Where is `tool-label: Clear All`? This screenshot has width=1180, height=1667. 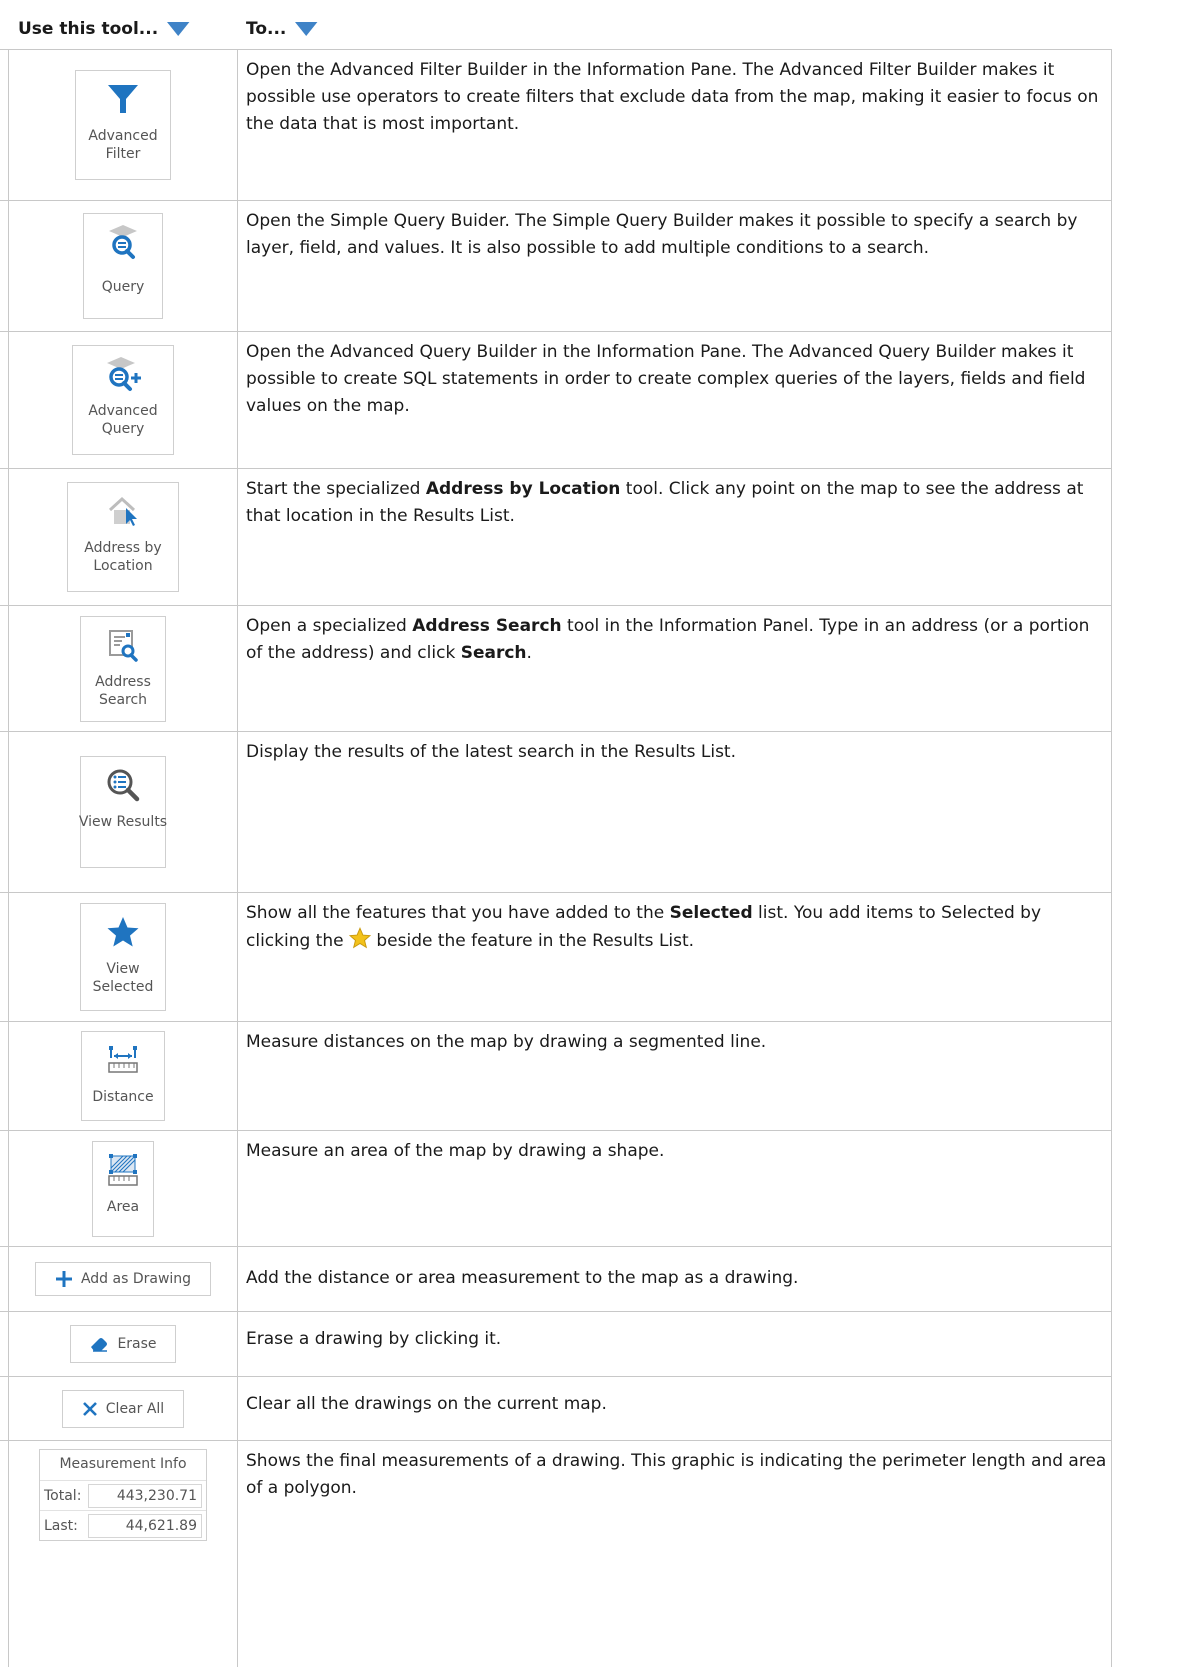 tool-label: Clear All is located at coordinates (135, 1408).